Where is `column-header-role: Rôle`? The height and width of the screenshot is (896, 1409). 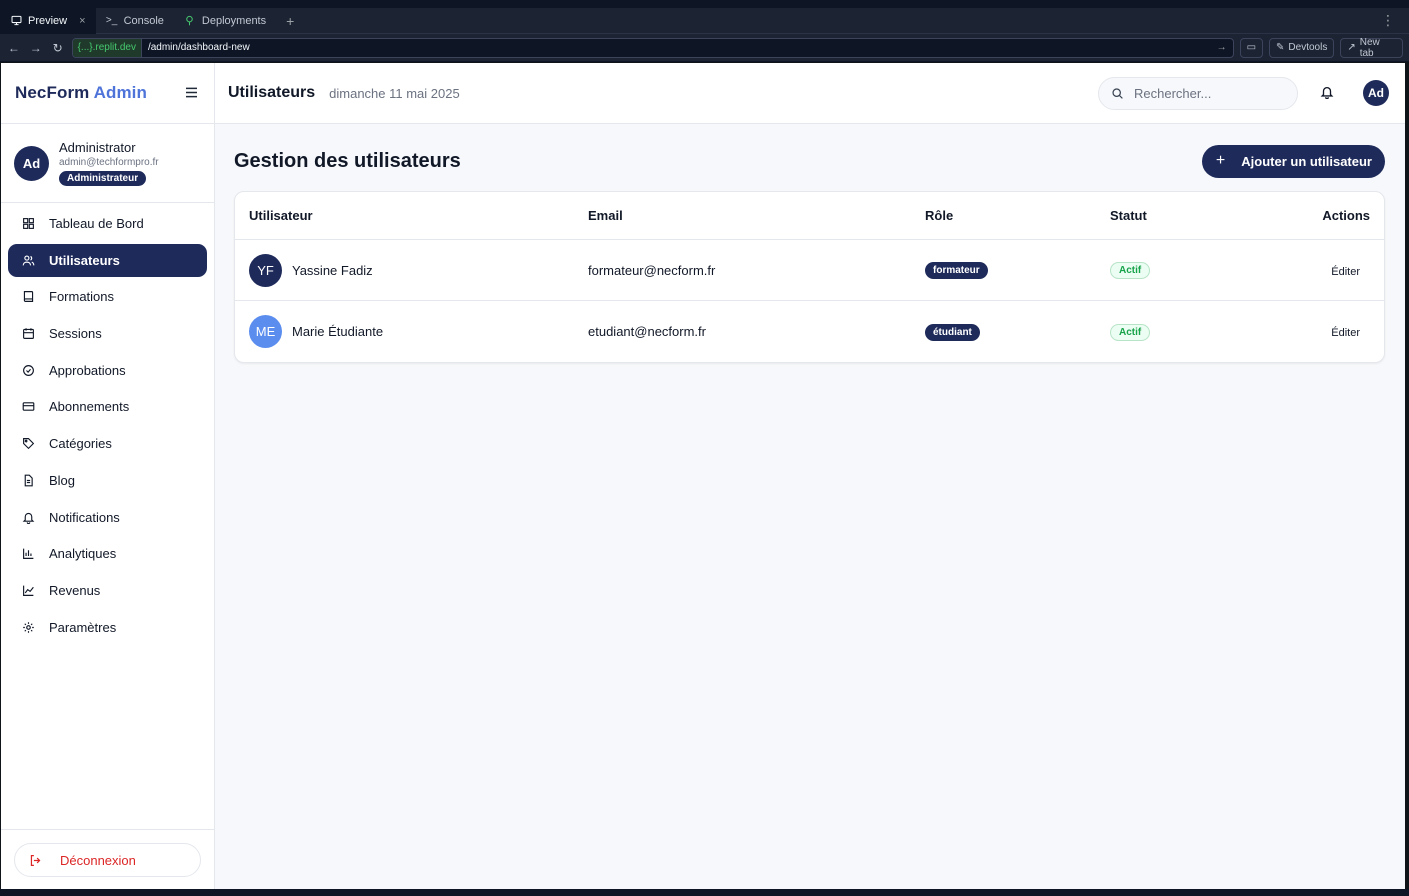
column-header-role: Rôle is located at coordinates (939, 215).